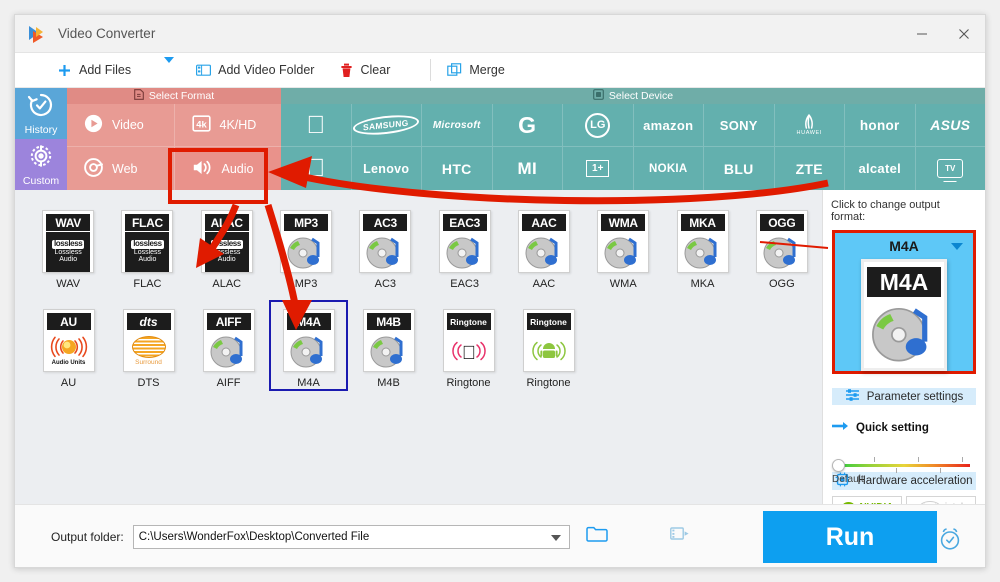  What do you see at coordinates (68, 321) in the screenshot?
I see `format-thumb-cap: AU` at bounding box center [68, 321].